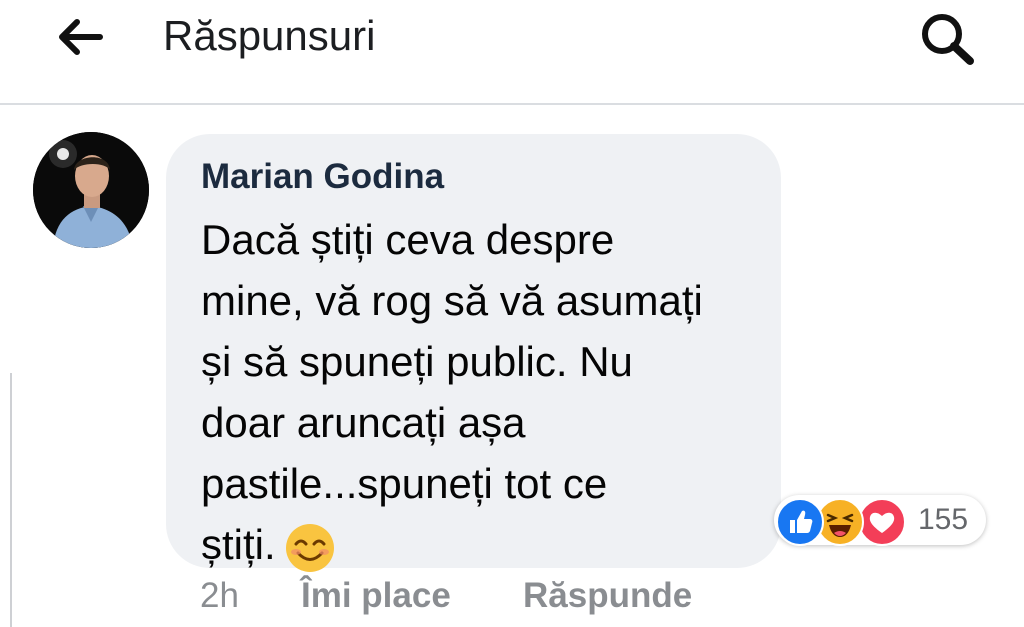 The width and height of the screenshot is (1024, 627). What do you see at coordinates (404, 483) in the screenshot?
I see `comment-line: pastile...spuneți tot ce` at bounding box center [404, 483].